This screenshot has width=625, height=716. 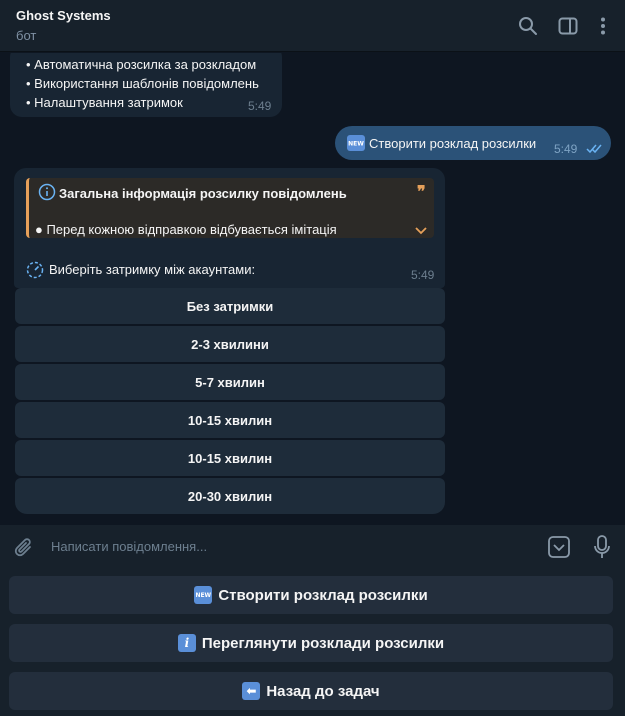 I want to click on message-line: • Використання шаблонів повідомлень, so click(x=142, y=83).